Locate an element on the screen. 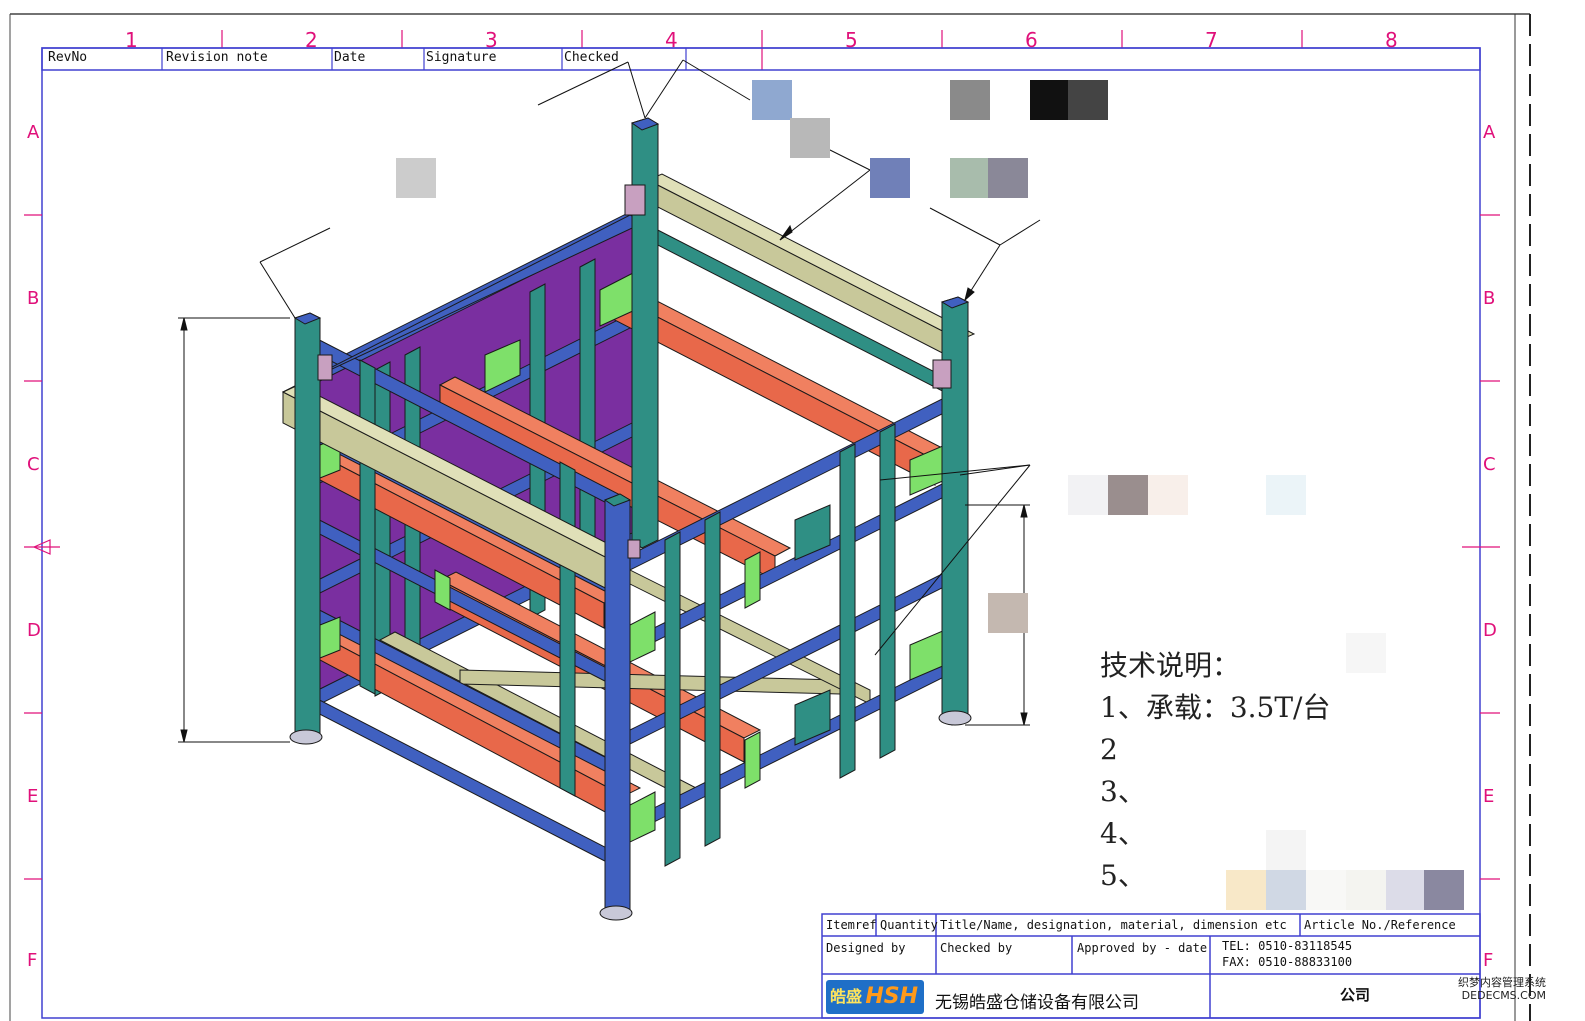  revision-header-revno: RevNo is located at coordinates (68, 57).